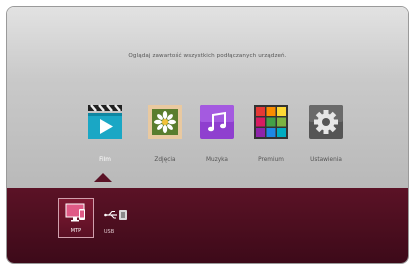 Image resolution: width=415 pixels, height=270 pixels. What do you see at coordinates (165, 160) in the screenshot?
I see `menu-item-photos-label: Zdjęcia` at bounding box center [165, 160].